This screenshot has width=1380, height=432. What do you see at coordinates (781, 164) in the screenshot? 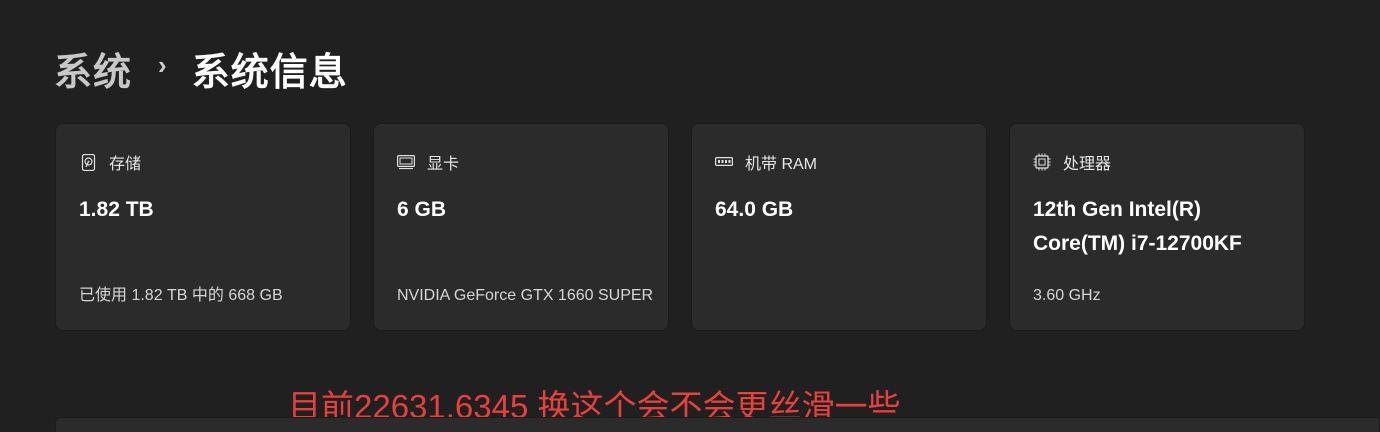
I see `ram-label: 机带 RAM` at bounding box center [781, 164].